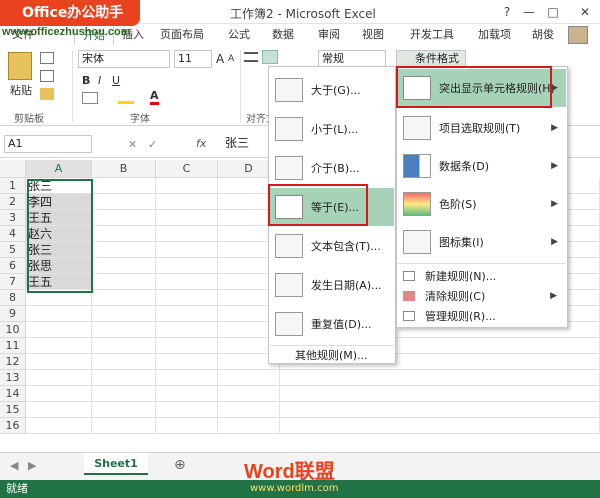 This screenshot has height=498, width=600. Describe the element at coordinates (59, 202) in the screenshot. I see `cell: 李四` at that location.